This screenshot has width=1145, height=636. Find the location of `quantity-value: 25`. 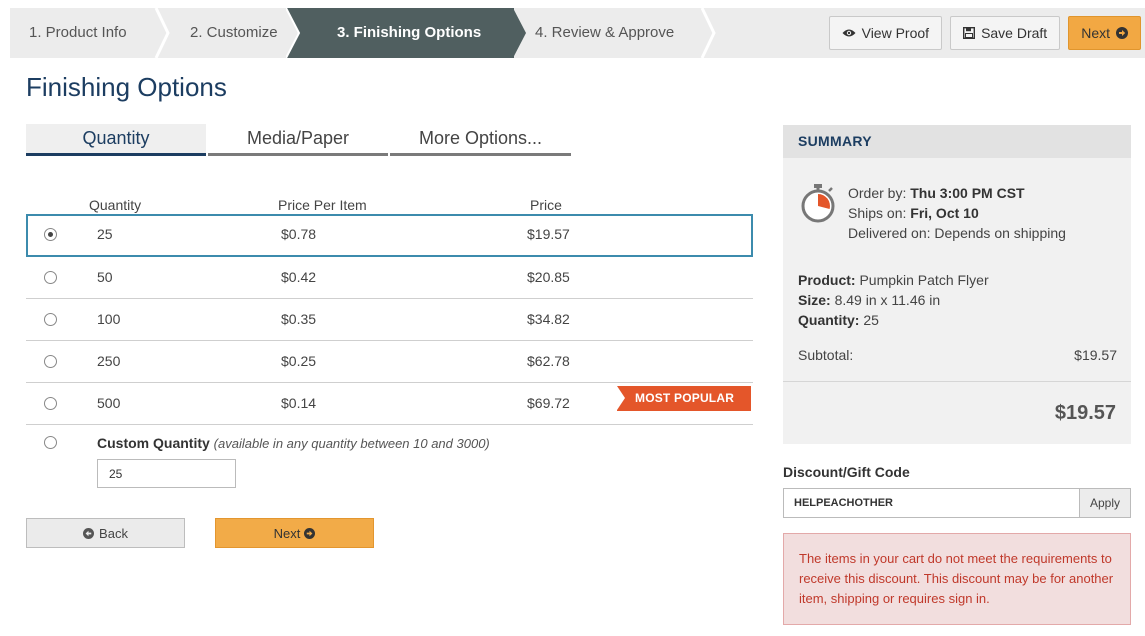

quantity-value: 25 is located at coordinates (105, 234).